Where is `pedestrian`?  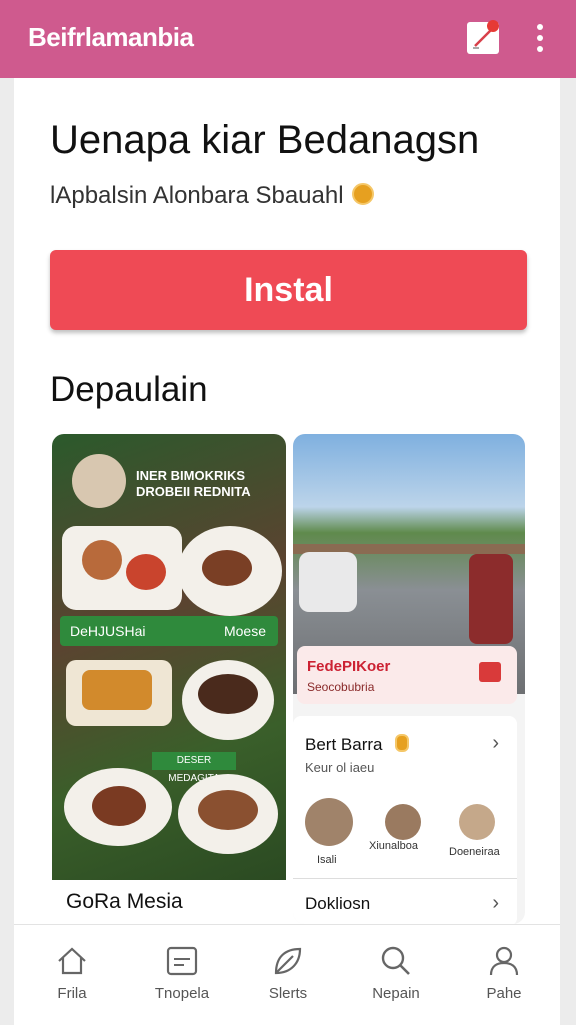
pedestrian is located at coordinates (491, 599).